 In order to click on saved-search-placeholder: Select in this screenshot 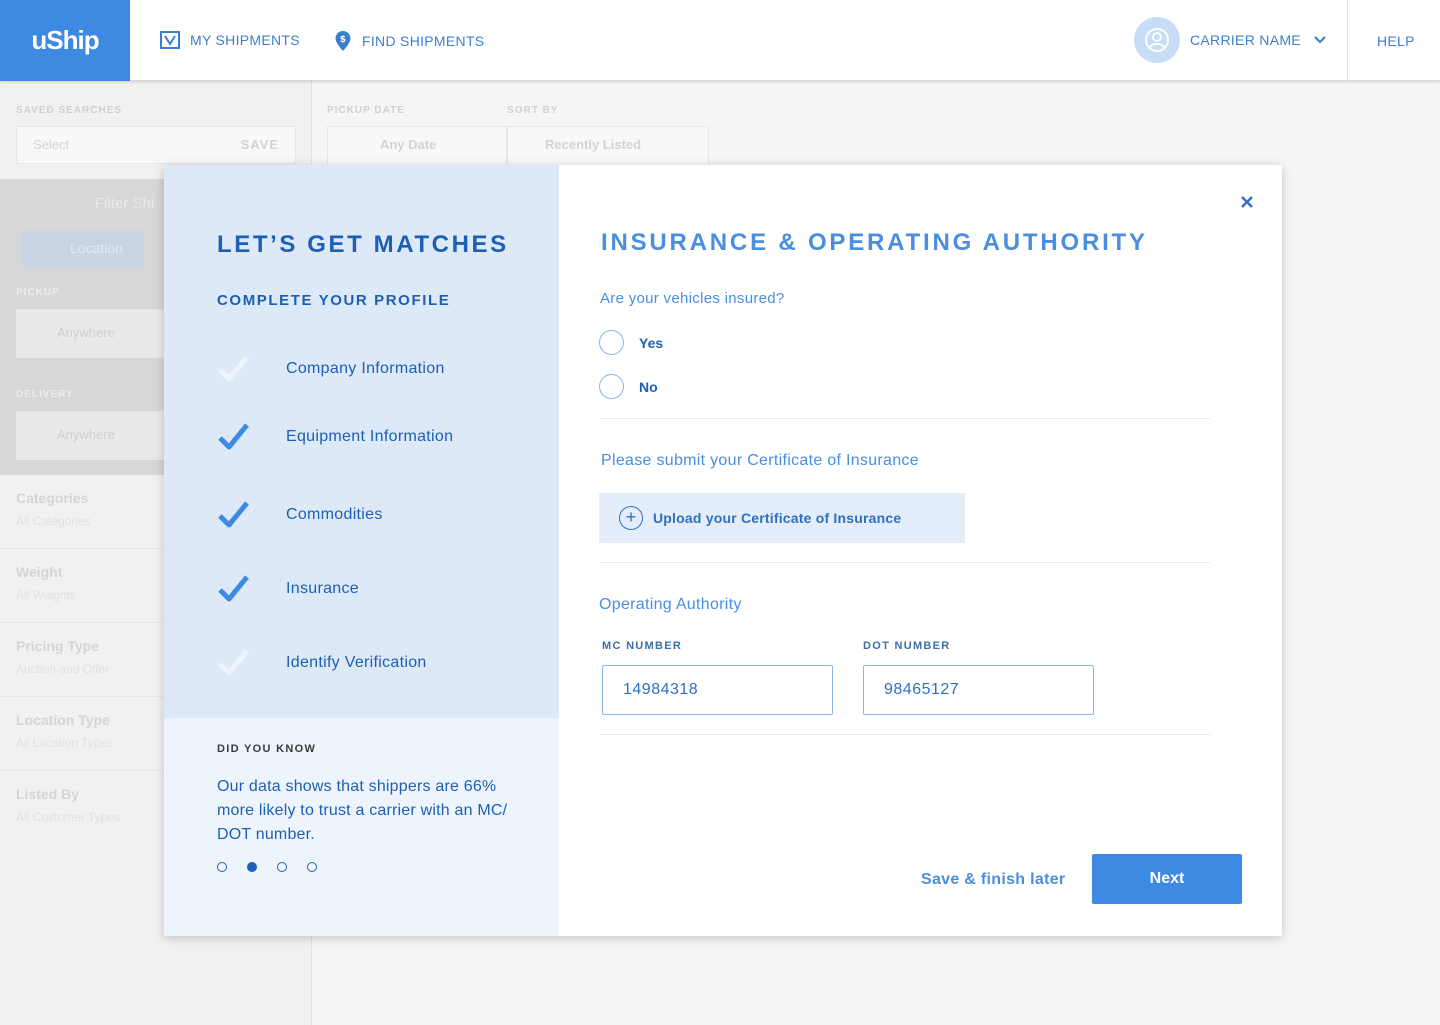, I will do `click(51, 144)`.